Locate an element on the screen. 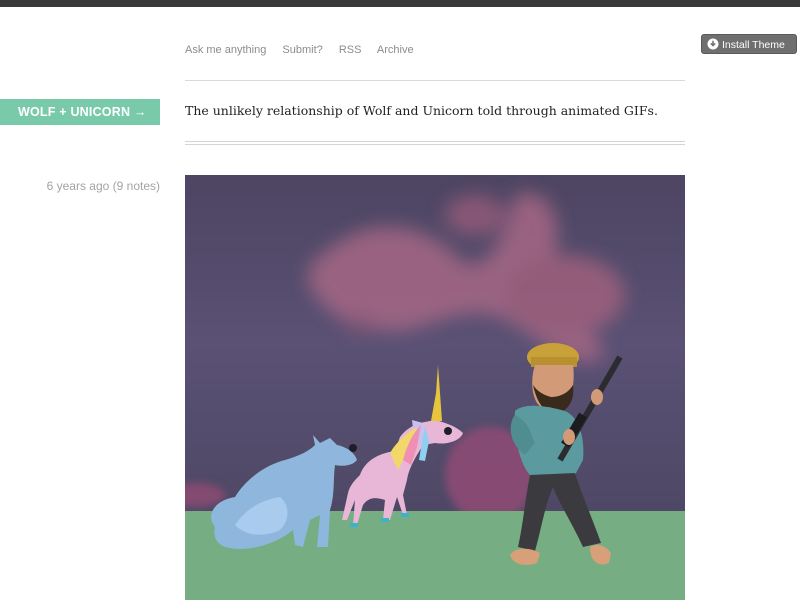 Image resolution: width=800 pixels, height=600 pixels. blog-title-link: WOLF + UNICORN → is located at coordinates (80, 112).